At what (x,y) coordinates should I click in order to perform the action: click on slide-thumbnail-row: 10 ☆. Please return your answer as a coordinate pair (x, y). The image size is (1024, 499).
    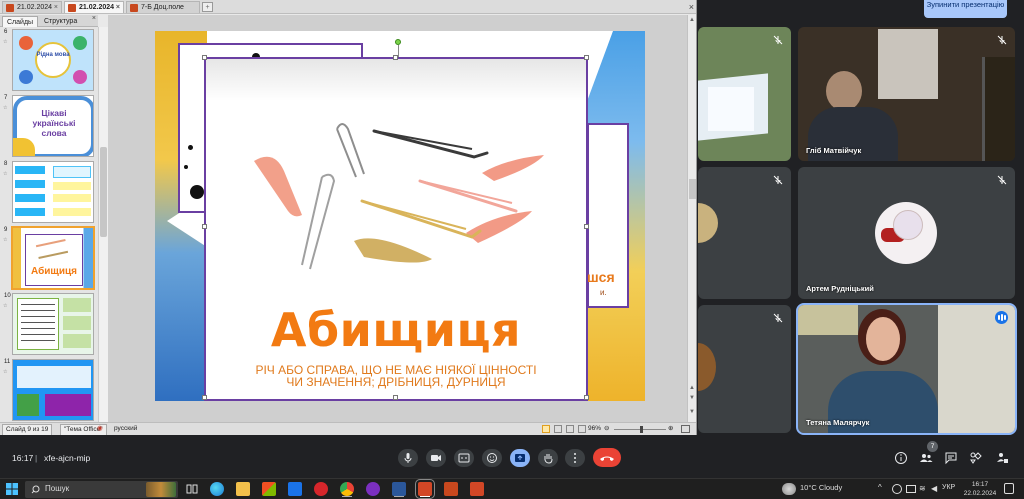
    Looking at the image, I should click on (49, 324).